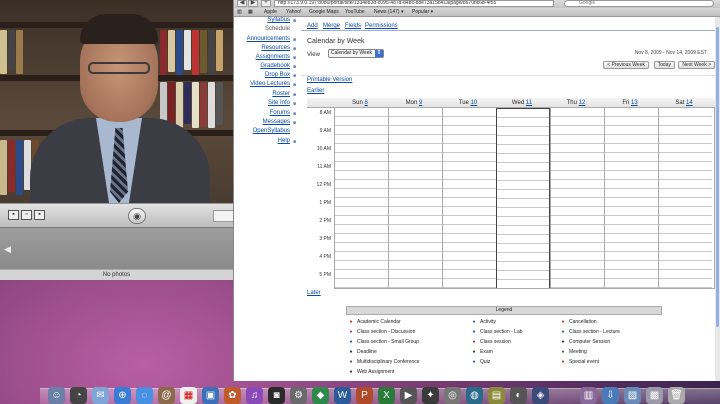 This screenshot has height=404, width=720. I want to click on preview-icon: ▣, so click(210, 395).